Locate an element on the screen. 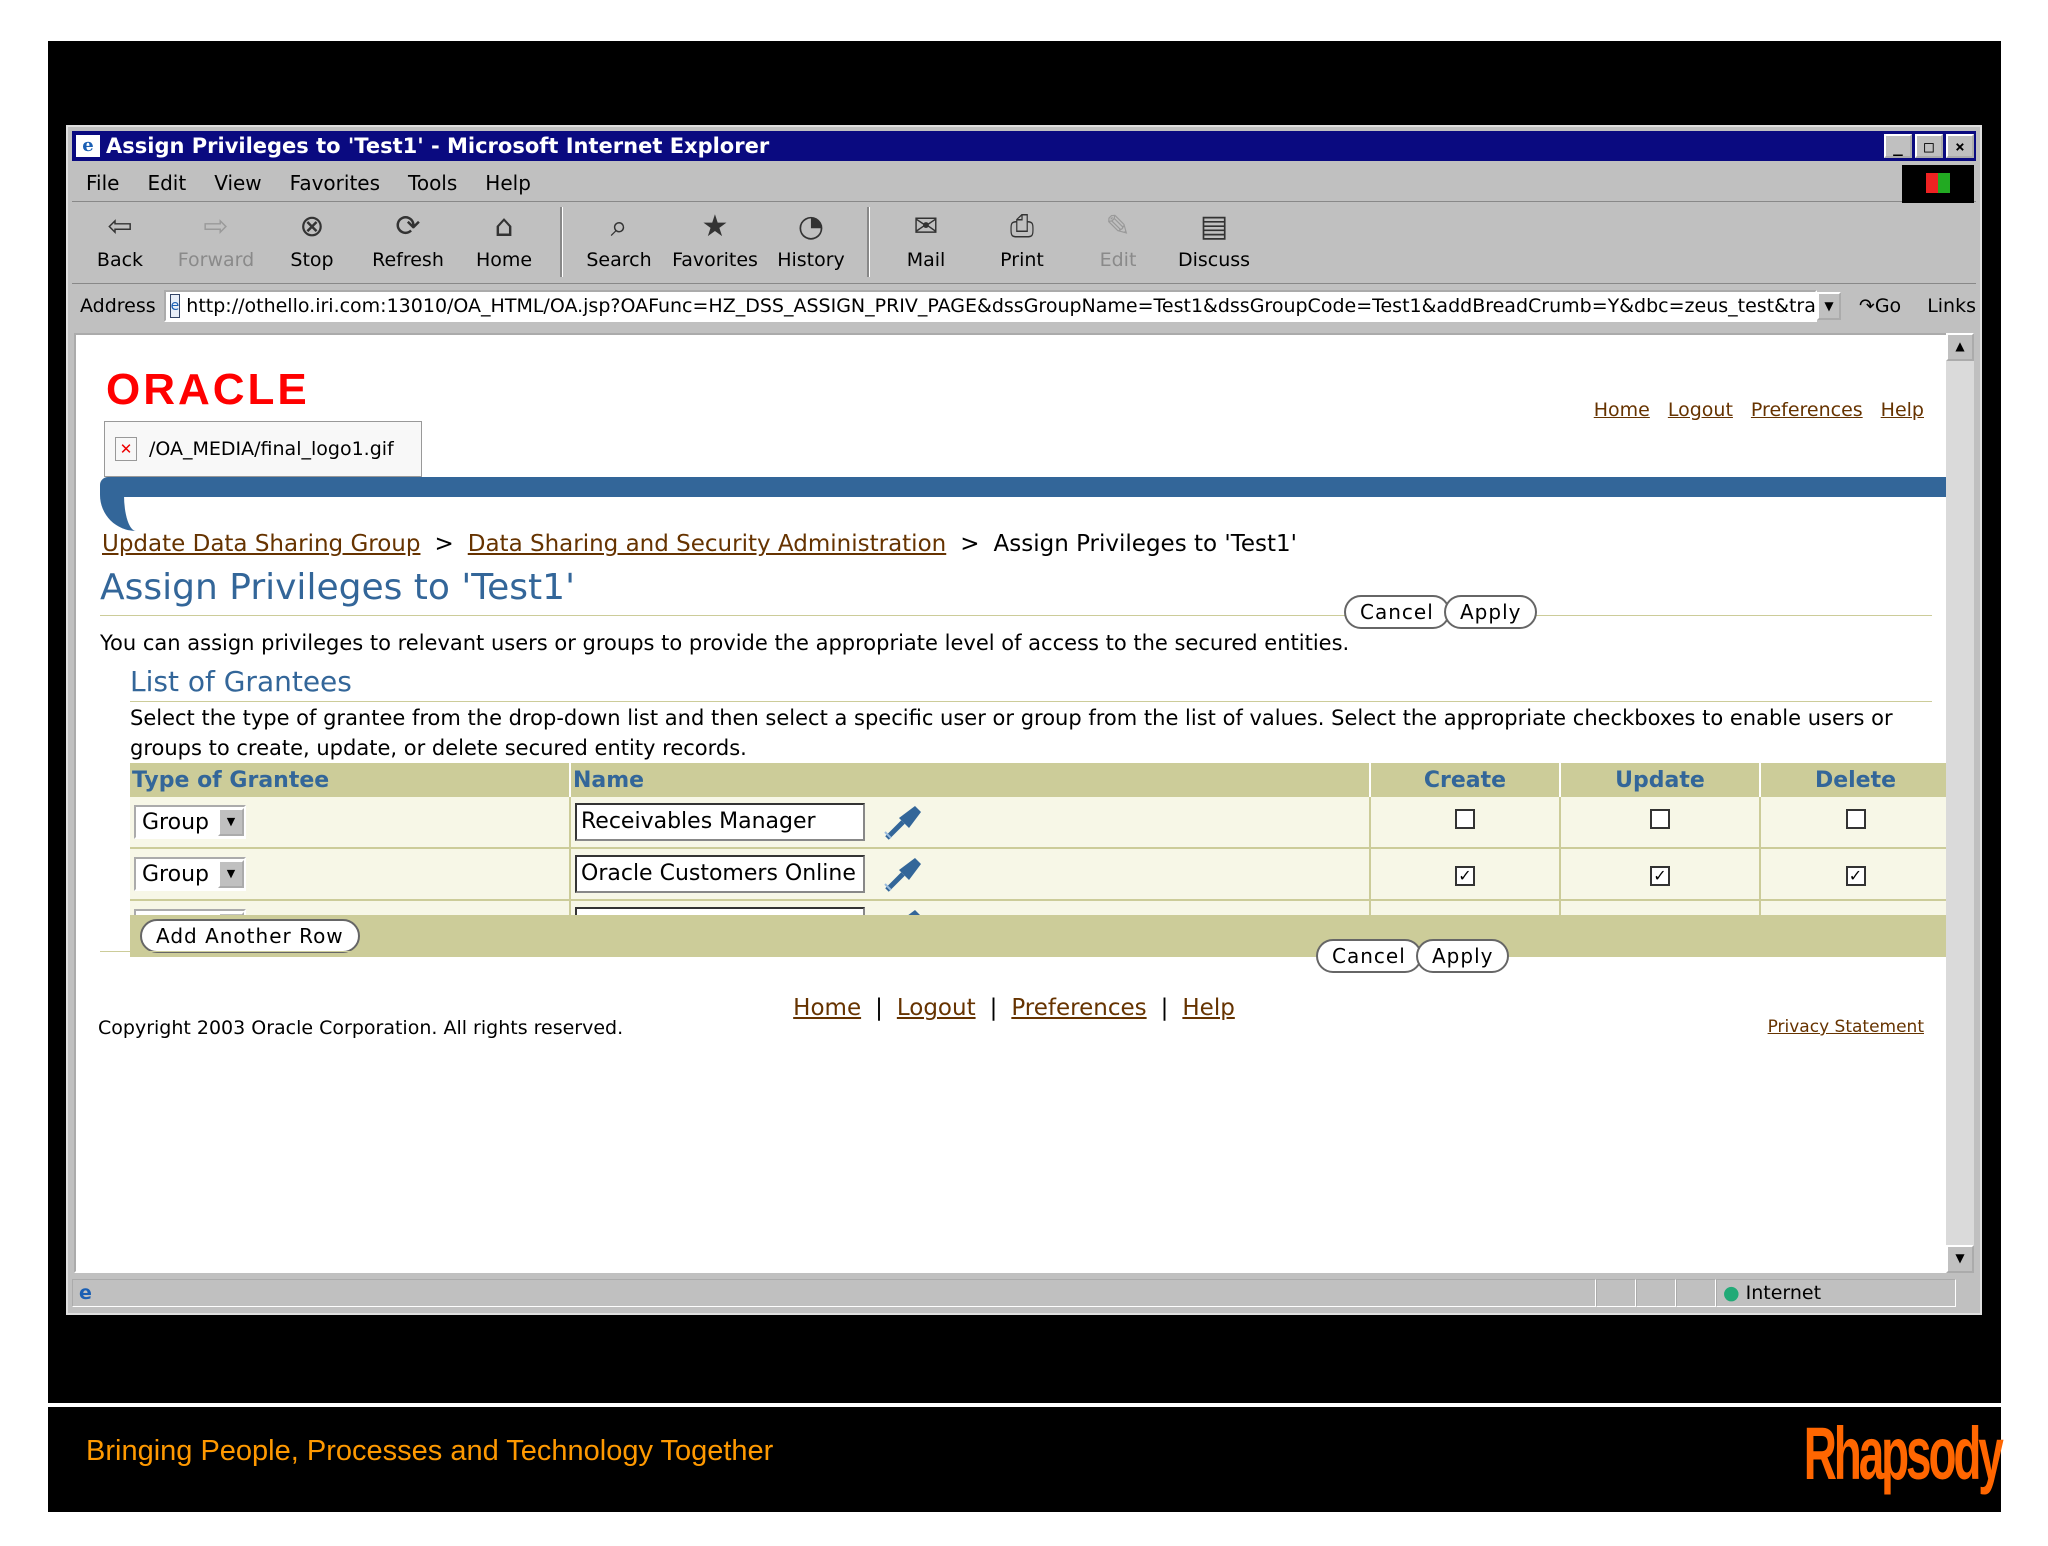  grantee-name-input: Receivables Manager is located at coordinates (720, 821).